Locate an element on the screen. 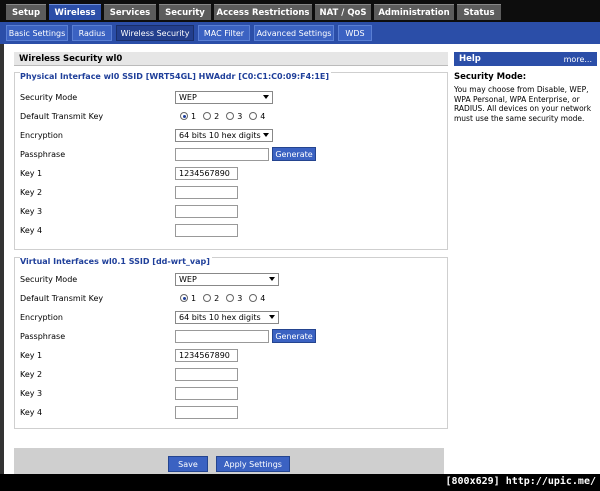  passphrase-row: Passphrase Generate is located at coordinates (230, 154).